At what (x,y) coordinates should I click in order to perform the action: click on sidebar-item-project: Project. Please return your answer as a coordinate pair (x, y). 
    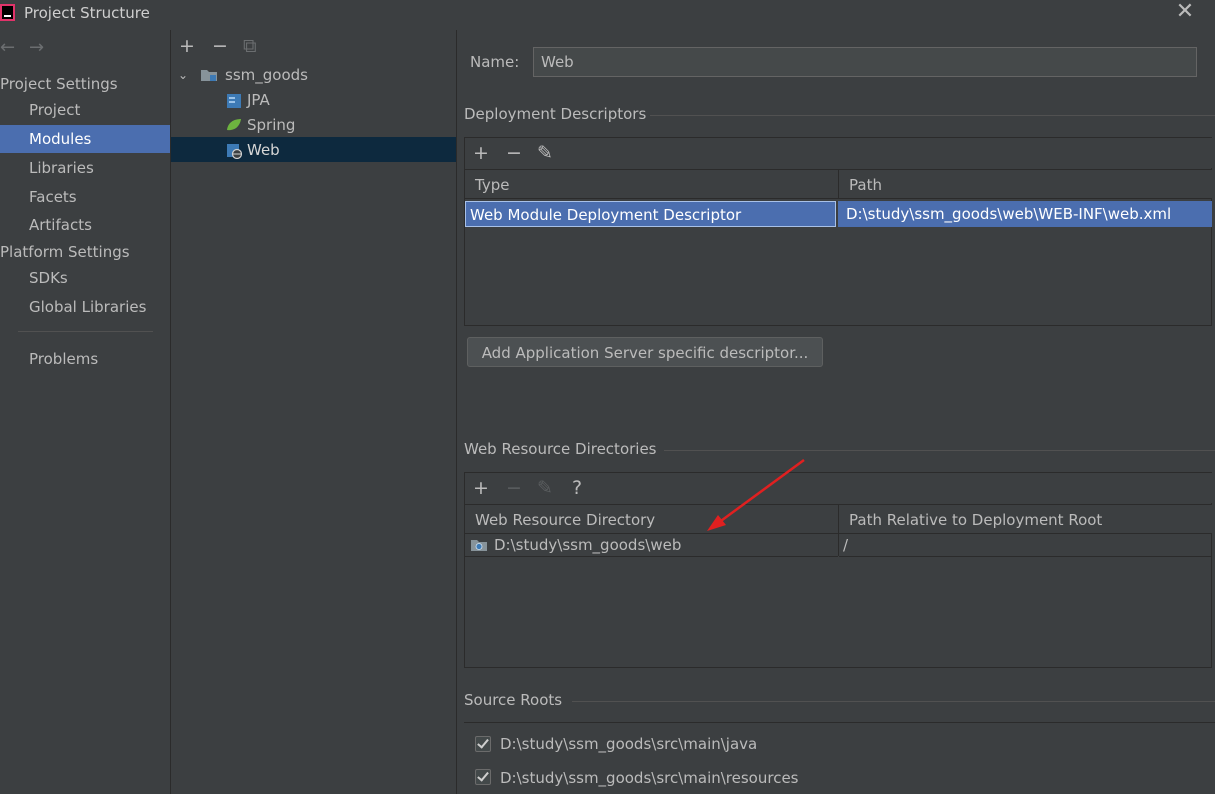
    Looking at the image, I should click on (85, 110).